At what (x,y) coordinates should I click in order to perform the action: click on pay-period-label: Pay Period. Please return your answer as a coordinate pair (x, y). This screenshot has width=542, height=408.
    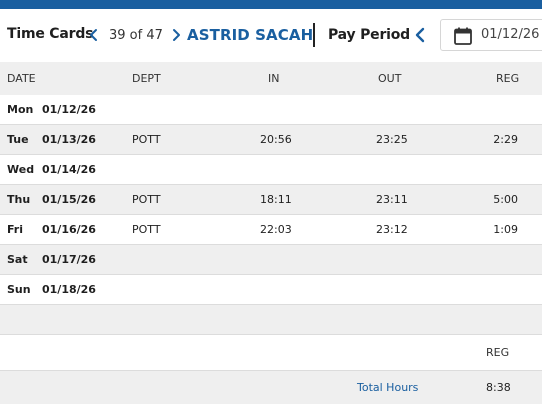
    Looking at the image, I should click on (369, 35).